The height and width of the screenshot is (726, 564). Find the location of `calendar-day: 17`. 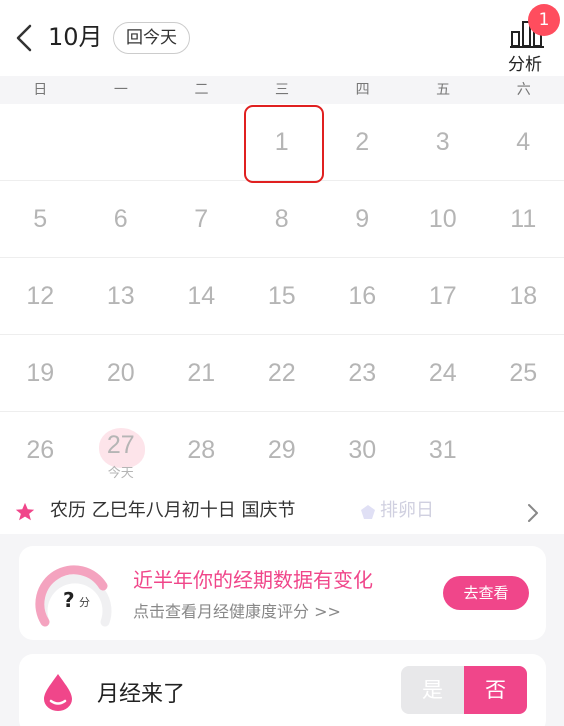

calendar-day: 17 is located at coordinates (443, 296).